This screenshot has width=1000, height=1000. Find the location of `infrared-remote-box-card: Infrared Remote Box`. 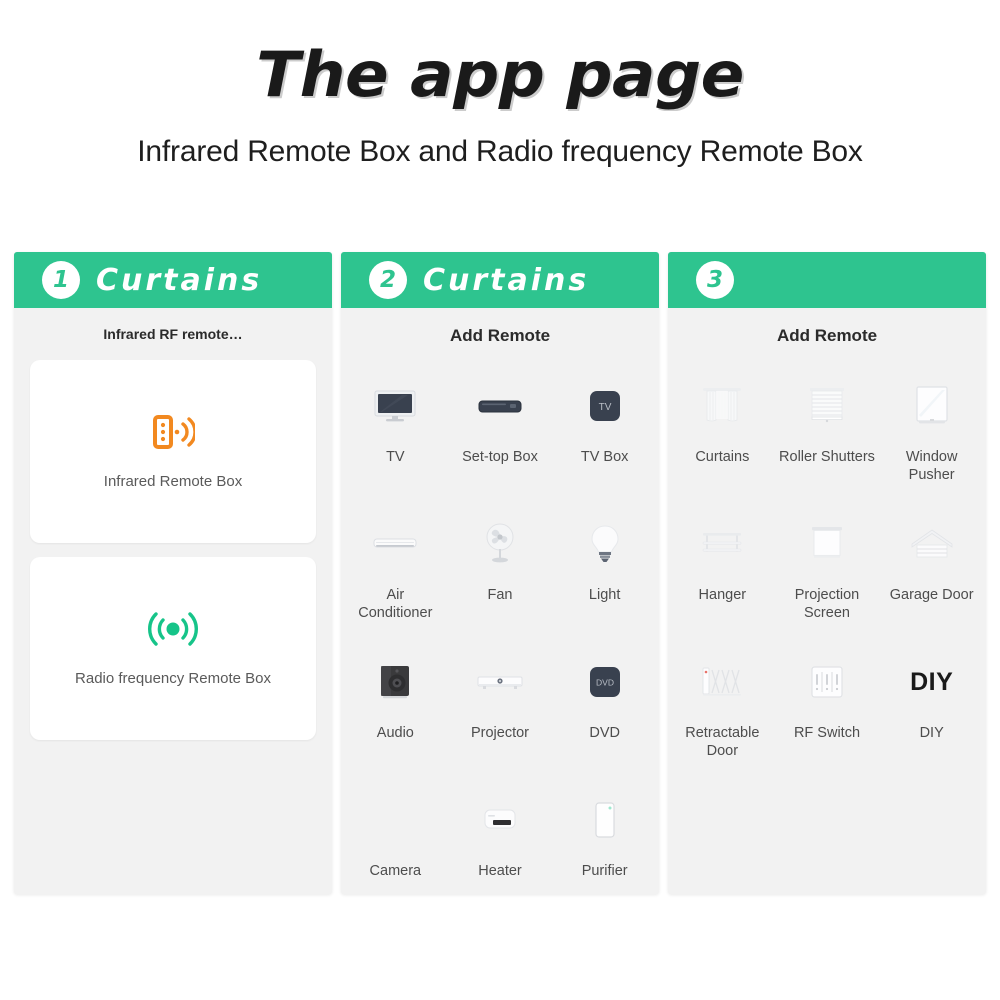

infrared-remote-box-card: Infrared Remote Box is located at coordinates (173, 451).